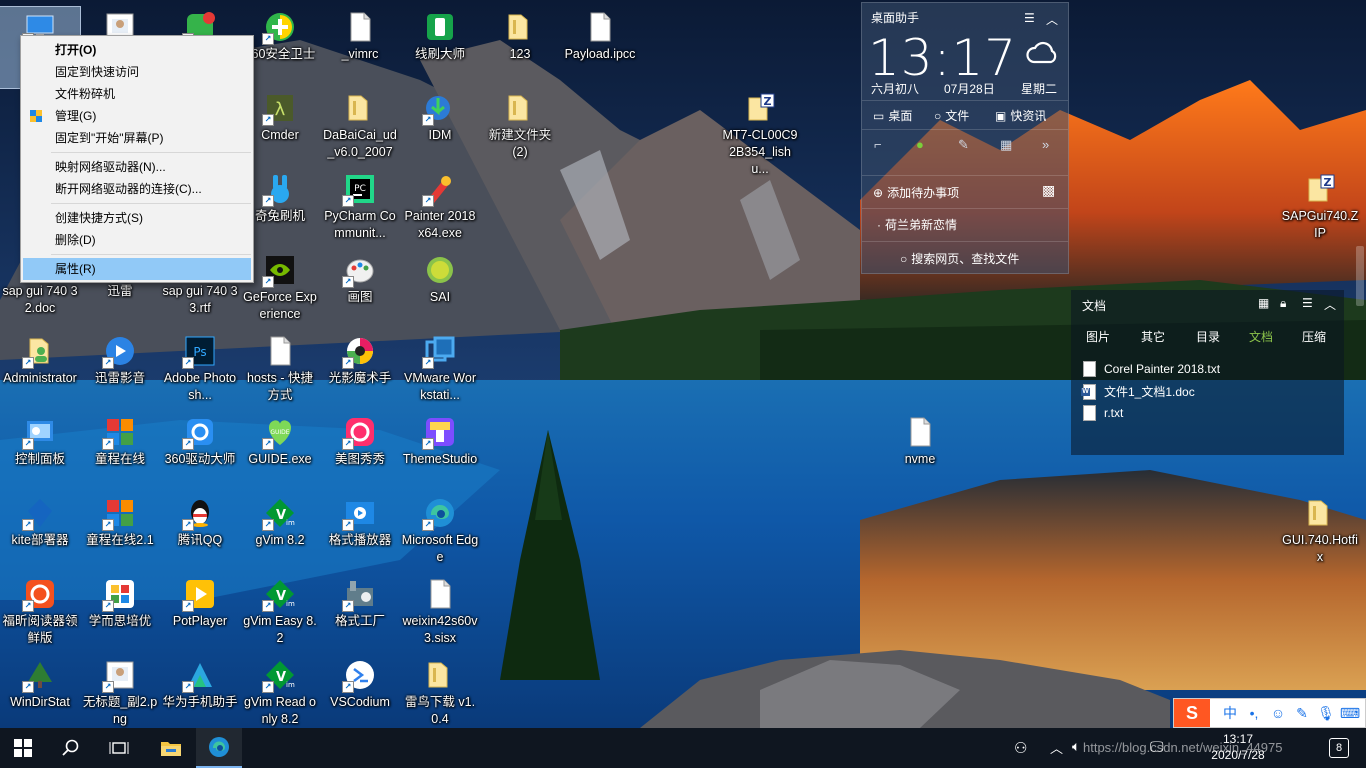 This screenshot has height=768, width=1366. I want to click on tab-news: ▣ 快资讯, so click(1020, 115).